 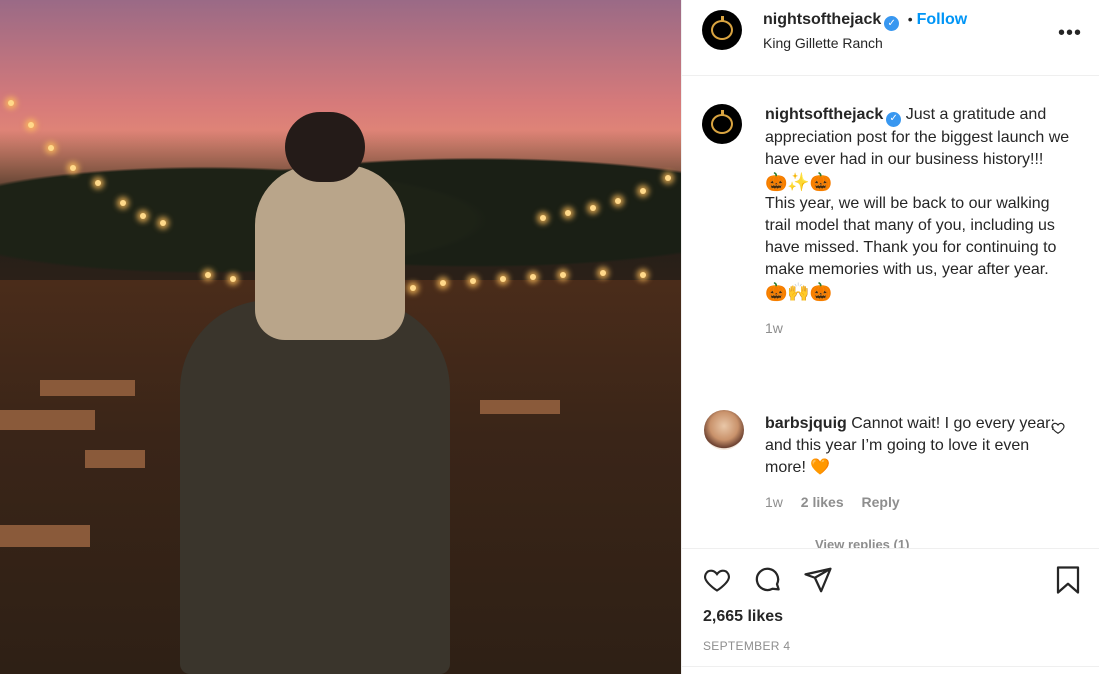 What do you see at coordinates (823, 43) in the screenshot?
I see `post-location: King Gillette Ranch` at bounding box center [823, 43].